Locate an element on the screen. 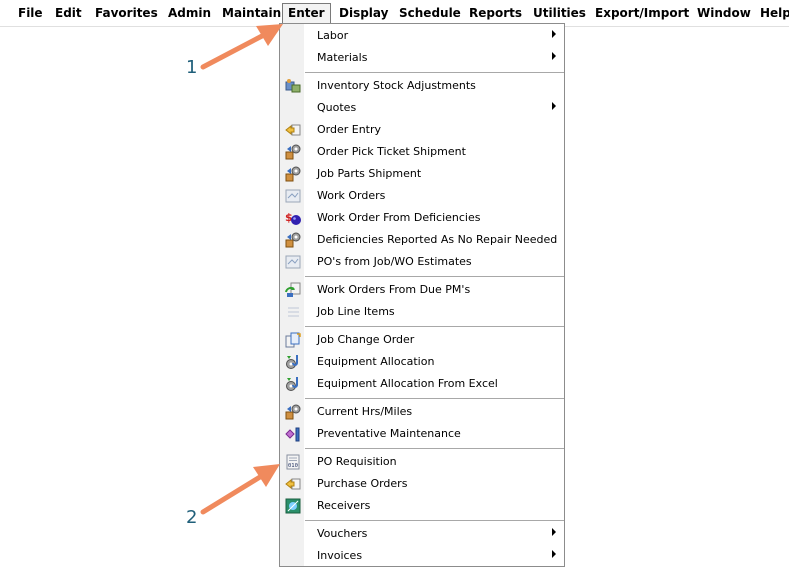 This screenshot has height=568, width=789. menu-window: Window is located at coordinates (724, 13).